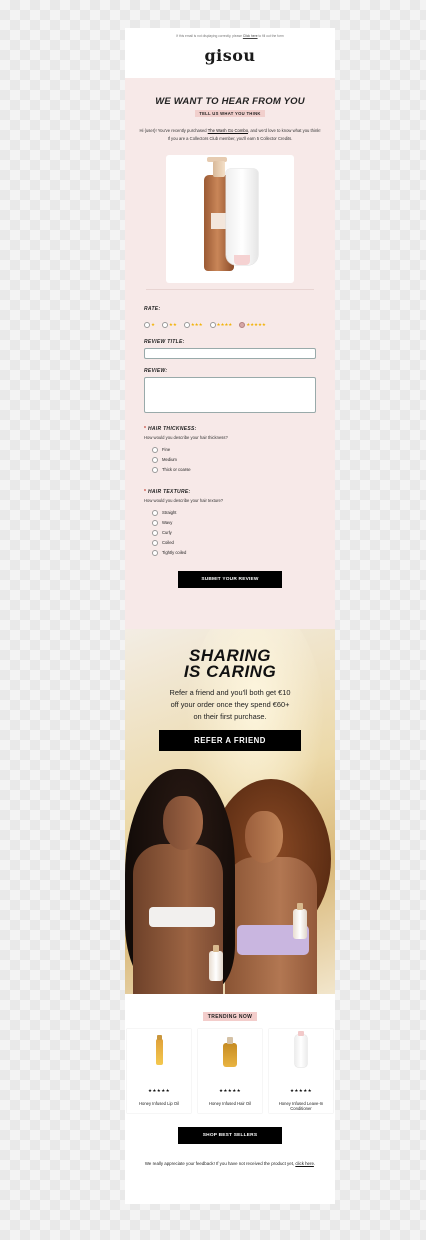  What do you see at coordinates (301, 1106) in the screenshot?
I see `product-name: Honey Infused Leave-In Conditioner` at bounding box center [301, 1106].